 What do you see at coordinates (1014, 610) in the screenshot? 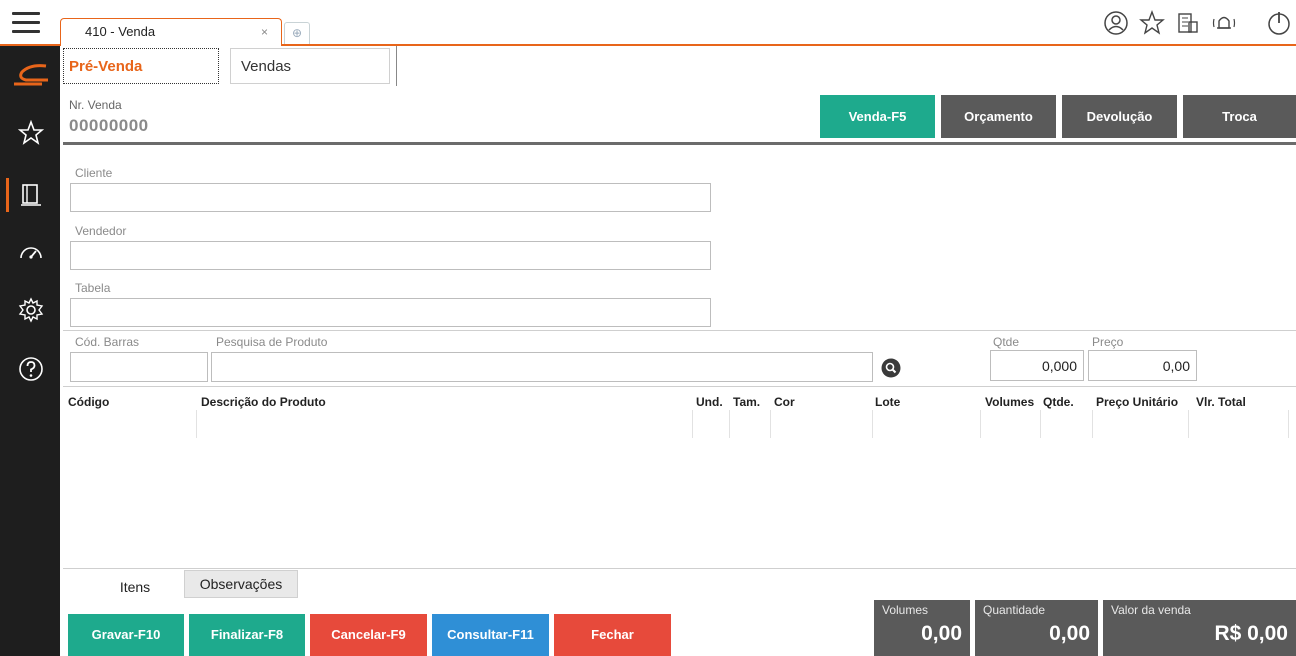
I see `total-quantidade-label: Quantidade` at bounding box center [1014, 610].